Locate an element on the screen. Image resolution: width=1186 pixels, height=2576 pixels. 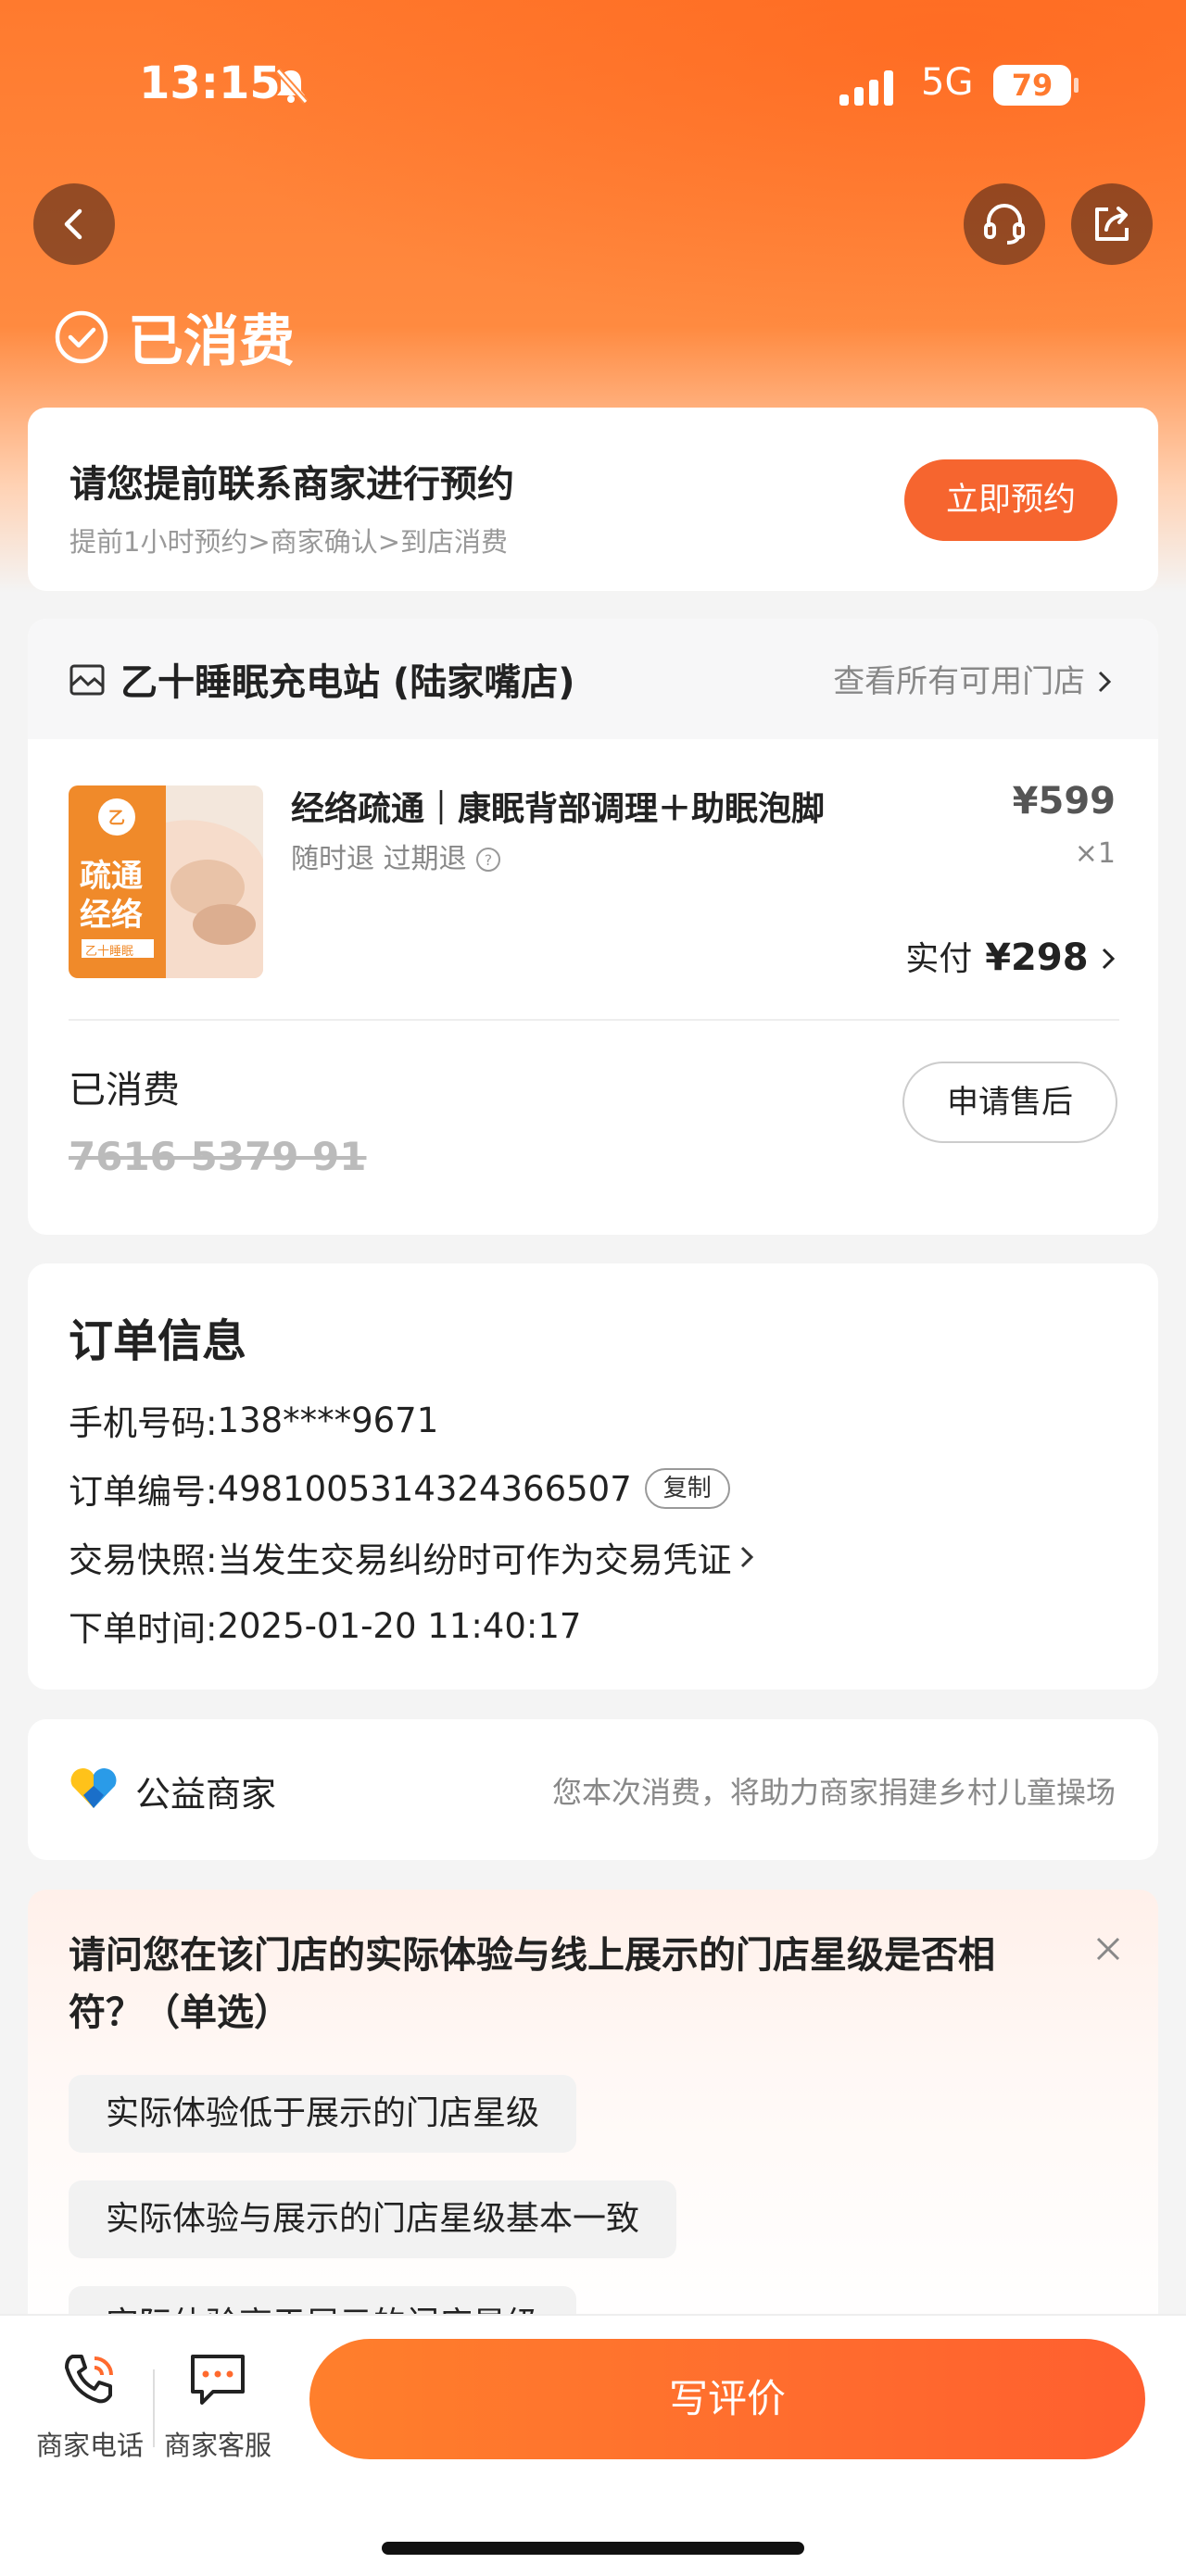
share-icon is located at coordinates (1112, 224).